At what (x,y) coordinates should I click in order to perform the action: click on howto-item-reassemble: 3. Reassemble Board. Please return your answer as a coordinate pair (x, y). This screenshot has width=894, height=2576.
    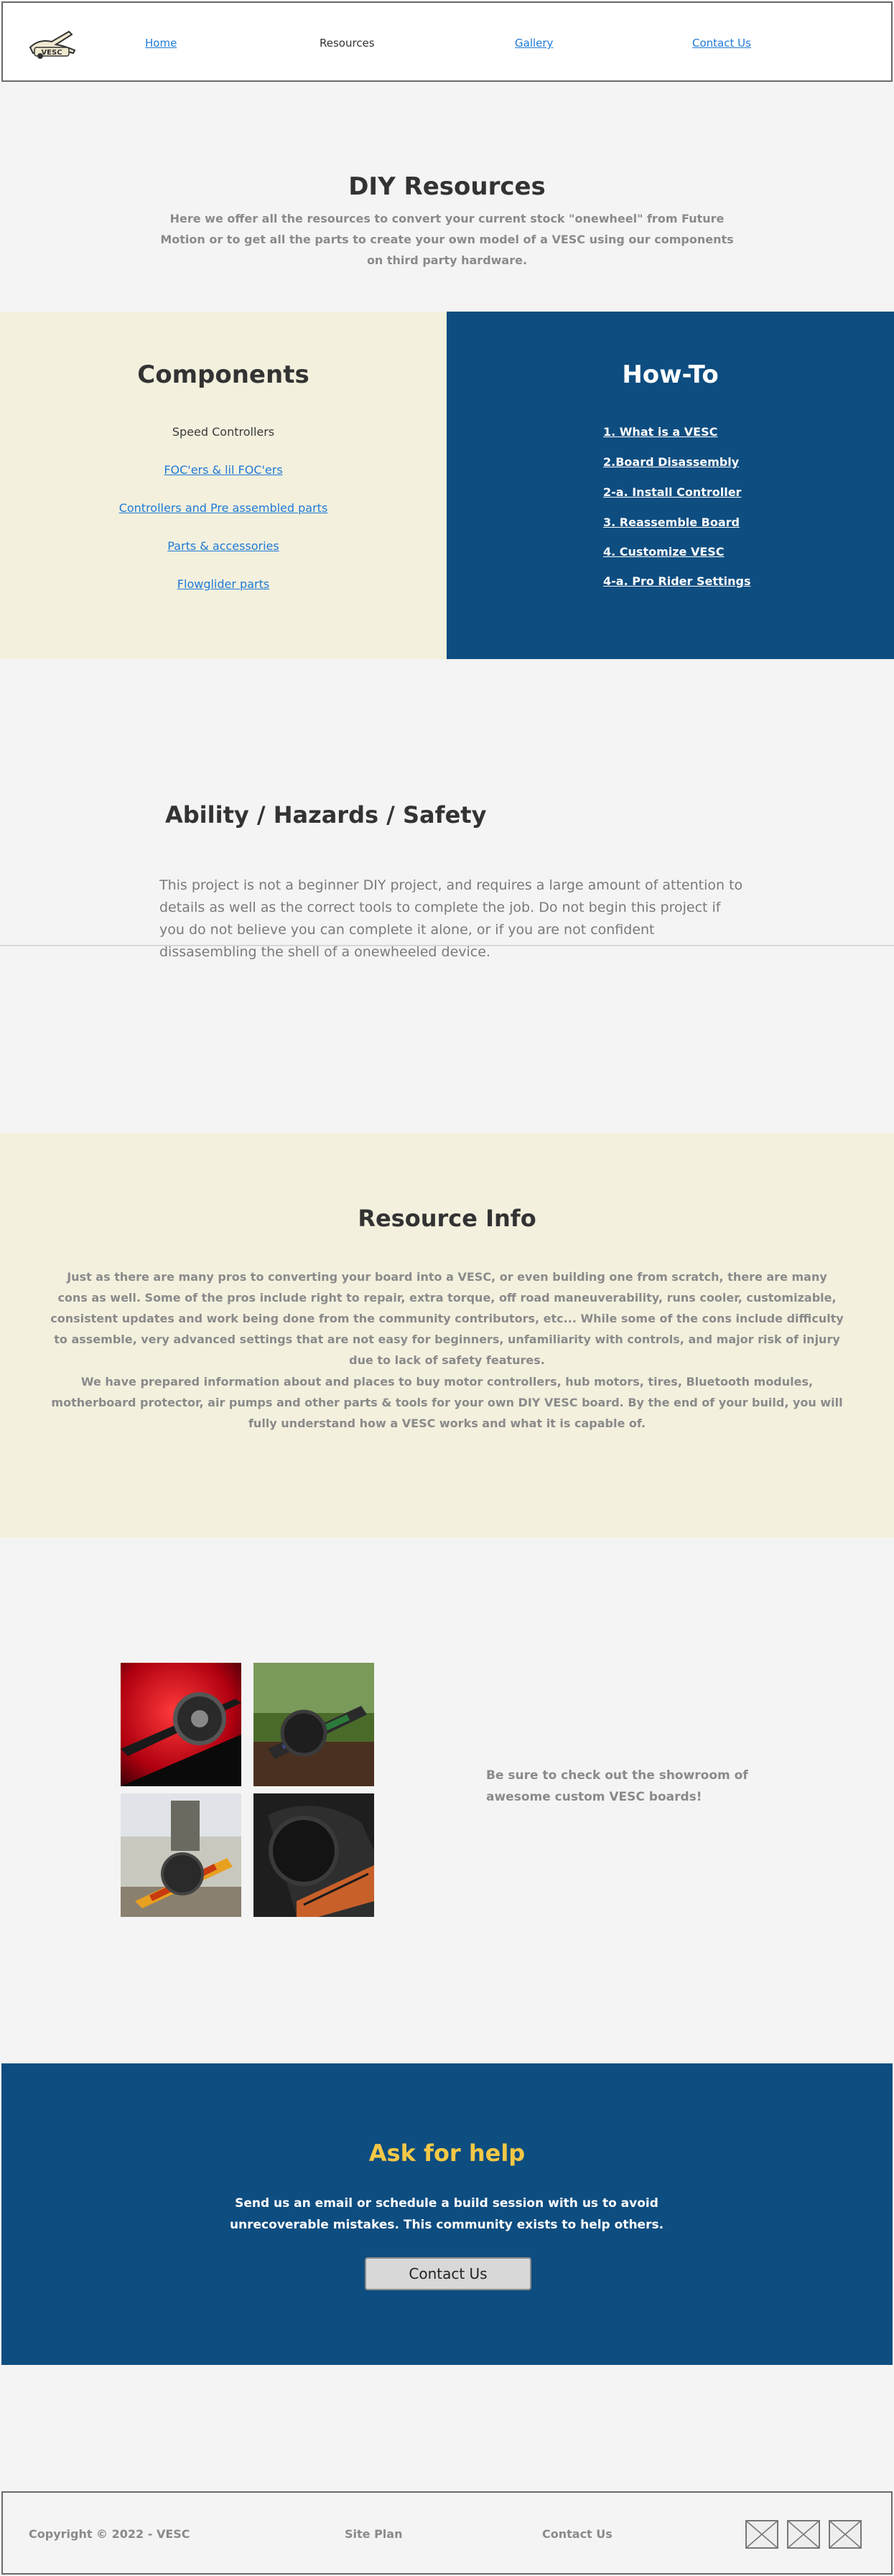
    Looking at the image, I should click on (671, 522).